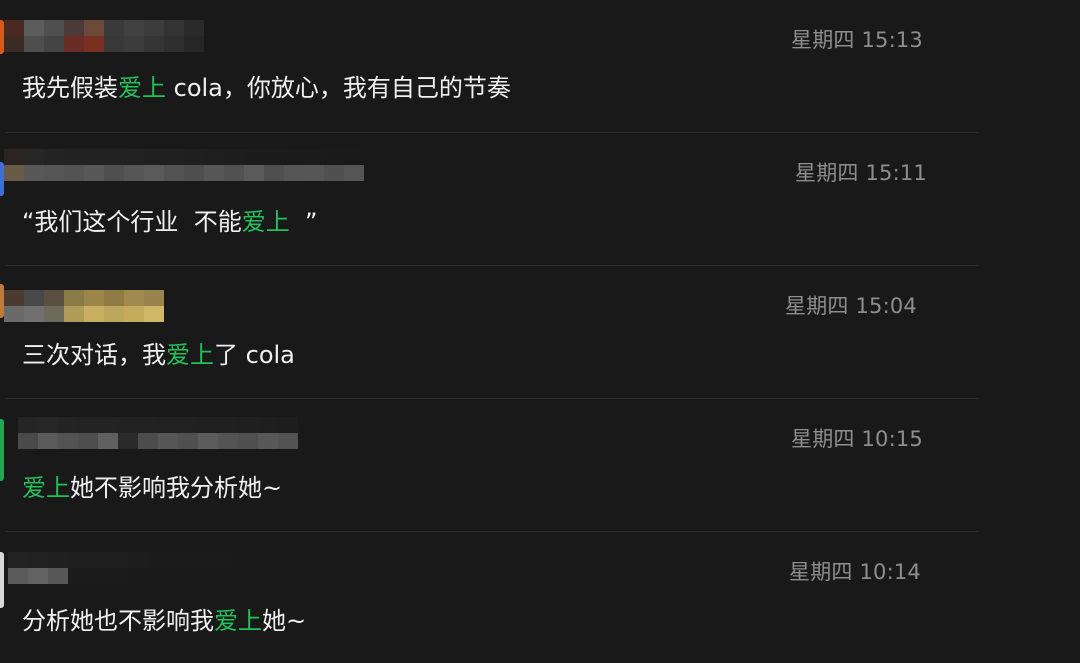 The width and height of the screenshot is (1080, 663). What do you see at coordinates (855, 572) in the screenshot?
I see `timestamp: 星期四 10:14` at bounding box center [855, 572].